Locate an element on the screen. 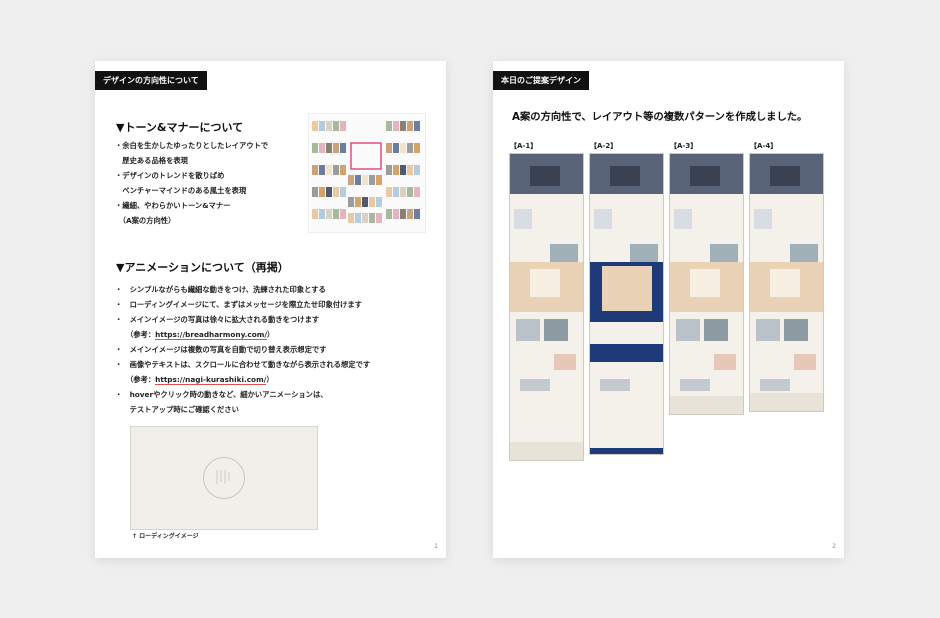 This screenshot has width=940, height=618. design-mock-a1 is located at coordinates (546, 307).